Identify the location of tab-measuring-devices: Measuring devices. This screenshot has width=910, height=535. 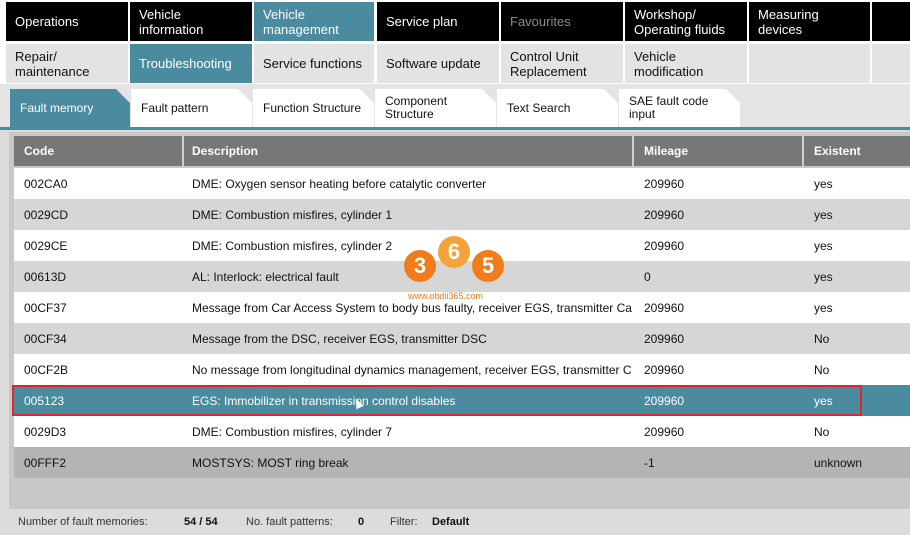
(809, 21).